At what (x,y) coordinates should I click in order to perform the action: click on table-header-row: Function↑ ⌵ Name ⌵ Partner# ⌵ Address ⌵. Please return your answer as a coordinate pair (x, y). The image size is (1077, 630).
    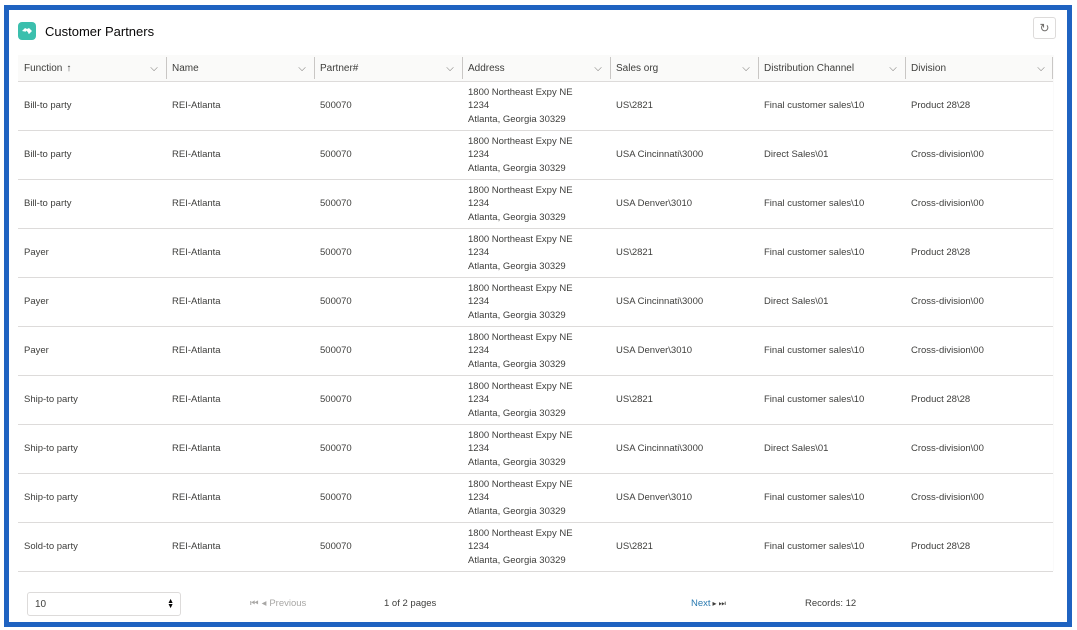
    Looking at the image, I should click on (535, 68).